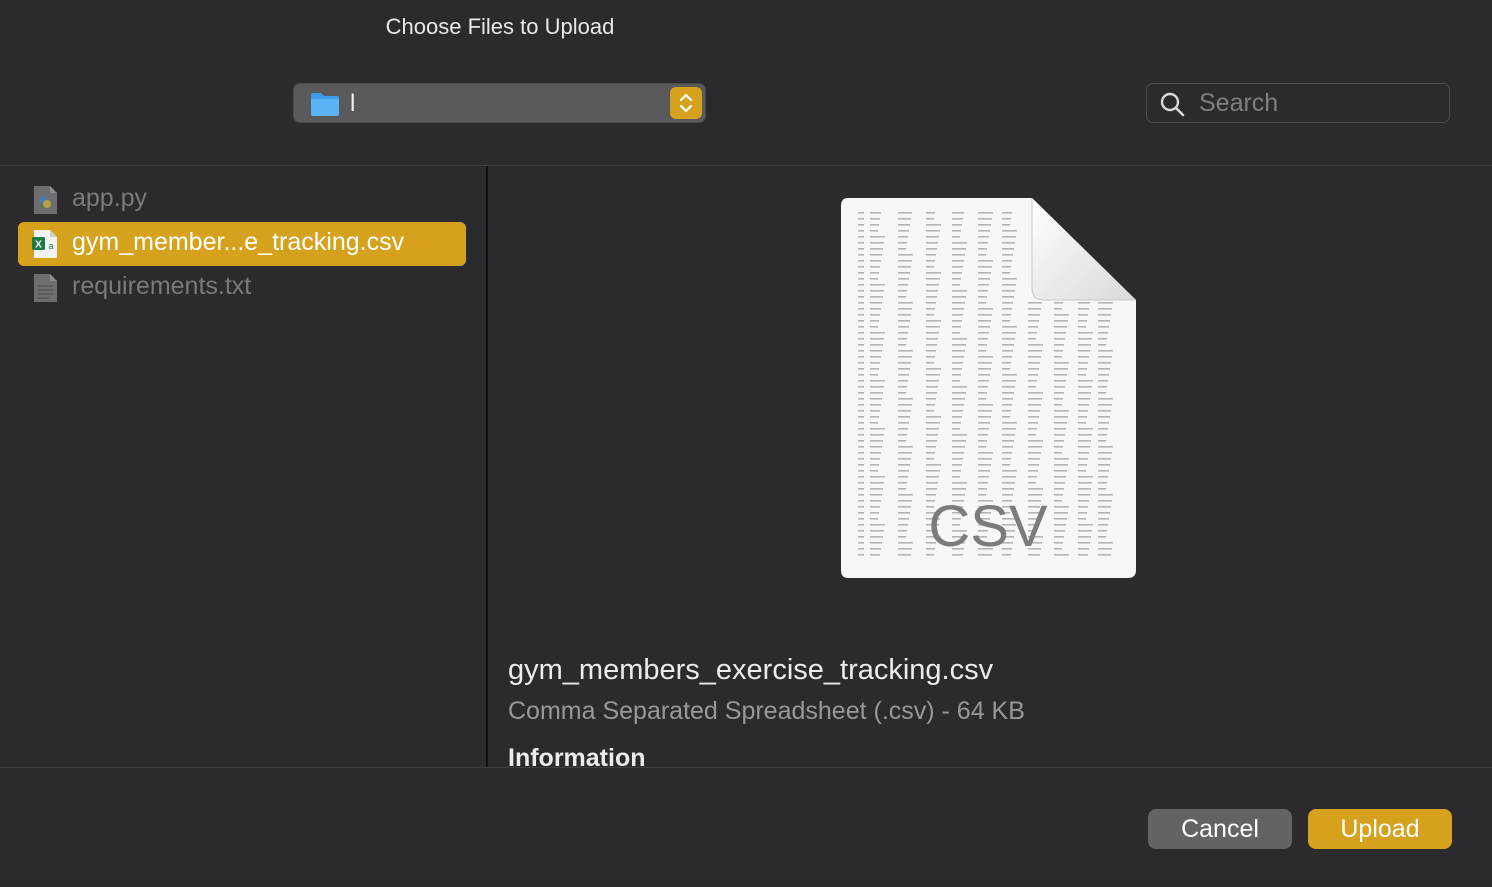  I want to click on csv-document-thumbnail: CSV, so click(988, 388).